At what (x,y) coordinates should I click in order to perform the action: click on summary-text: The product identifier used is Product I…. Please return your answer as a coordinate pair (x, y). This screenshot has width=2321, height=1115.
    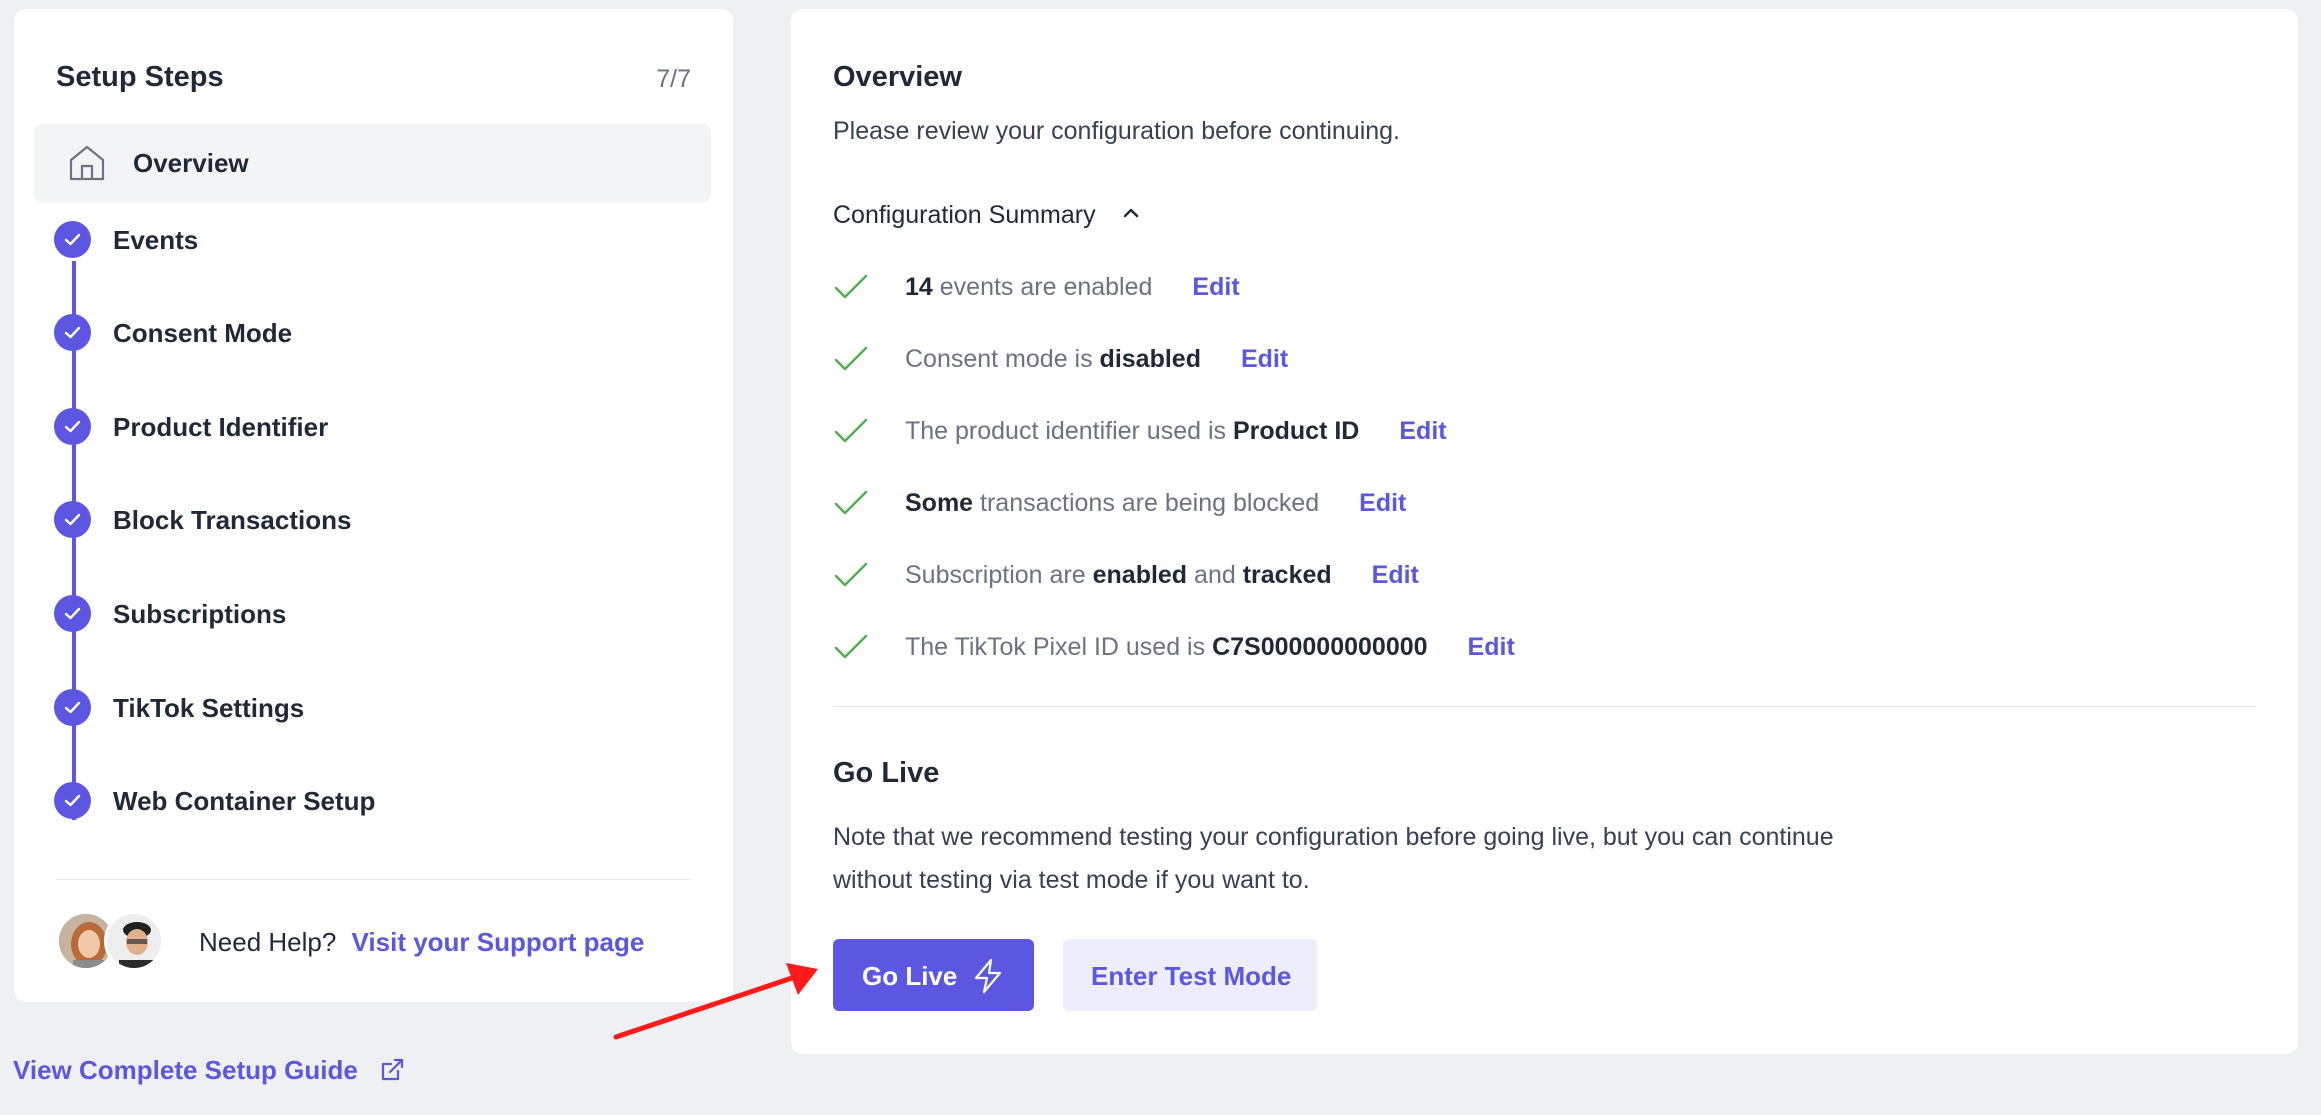
    Looking at the image, I should click on (1176, 431).